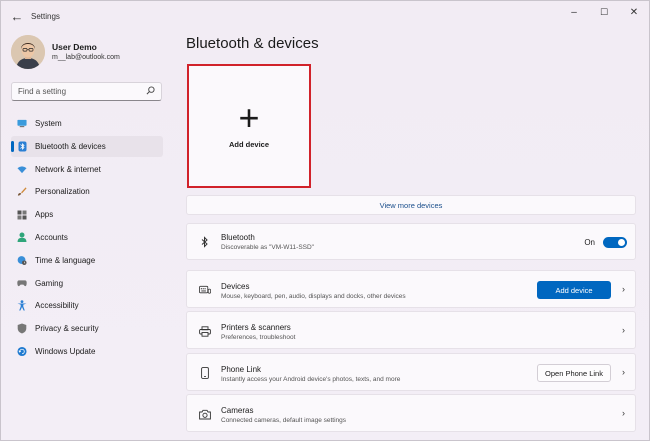 The height and width of the screenshot is (441, 650). I want to click on sidebar-item-network-internet: Network & internet, so click(87, 169).